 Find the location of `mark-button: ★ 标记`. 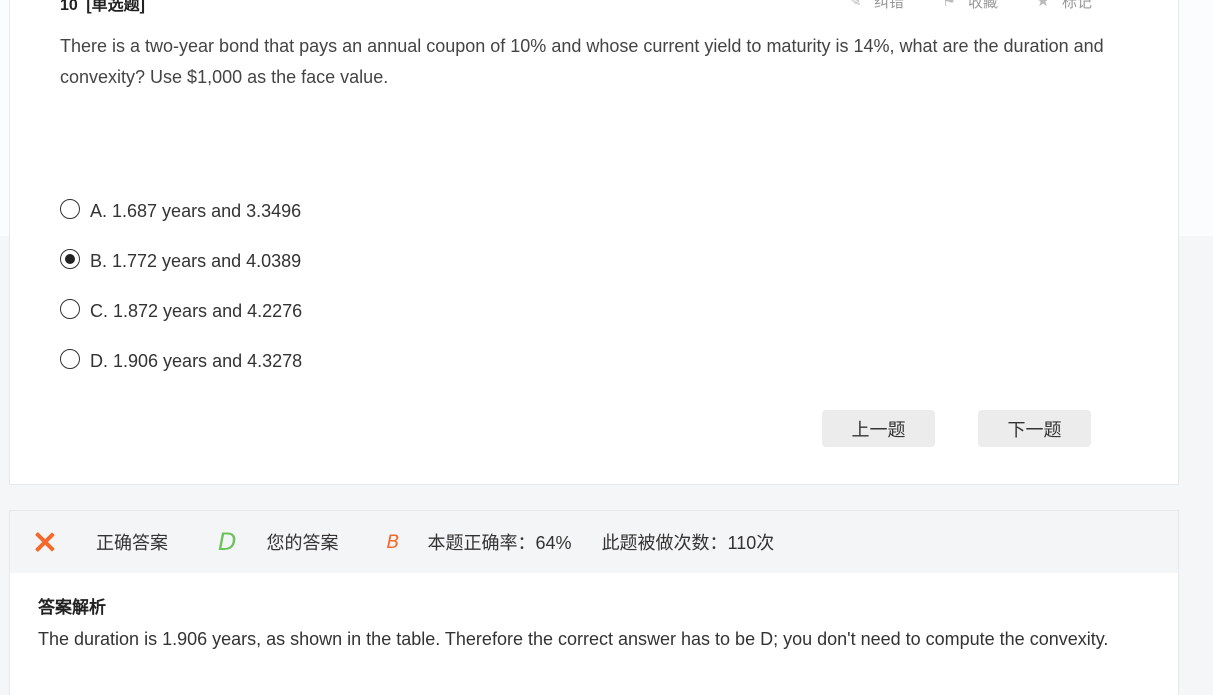

mark-button: ★ 标记 is located at coordinates (1063, 6).